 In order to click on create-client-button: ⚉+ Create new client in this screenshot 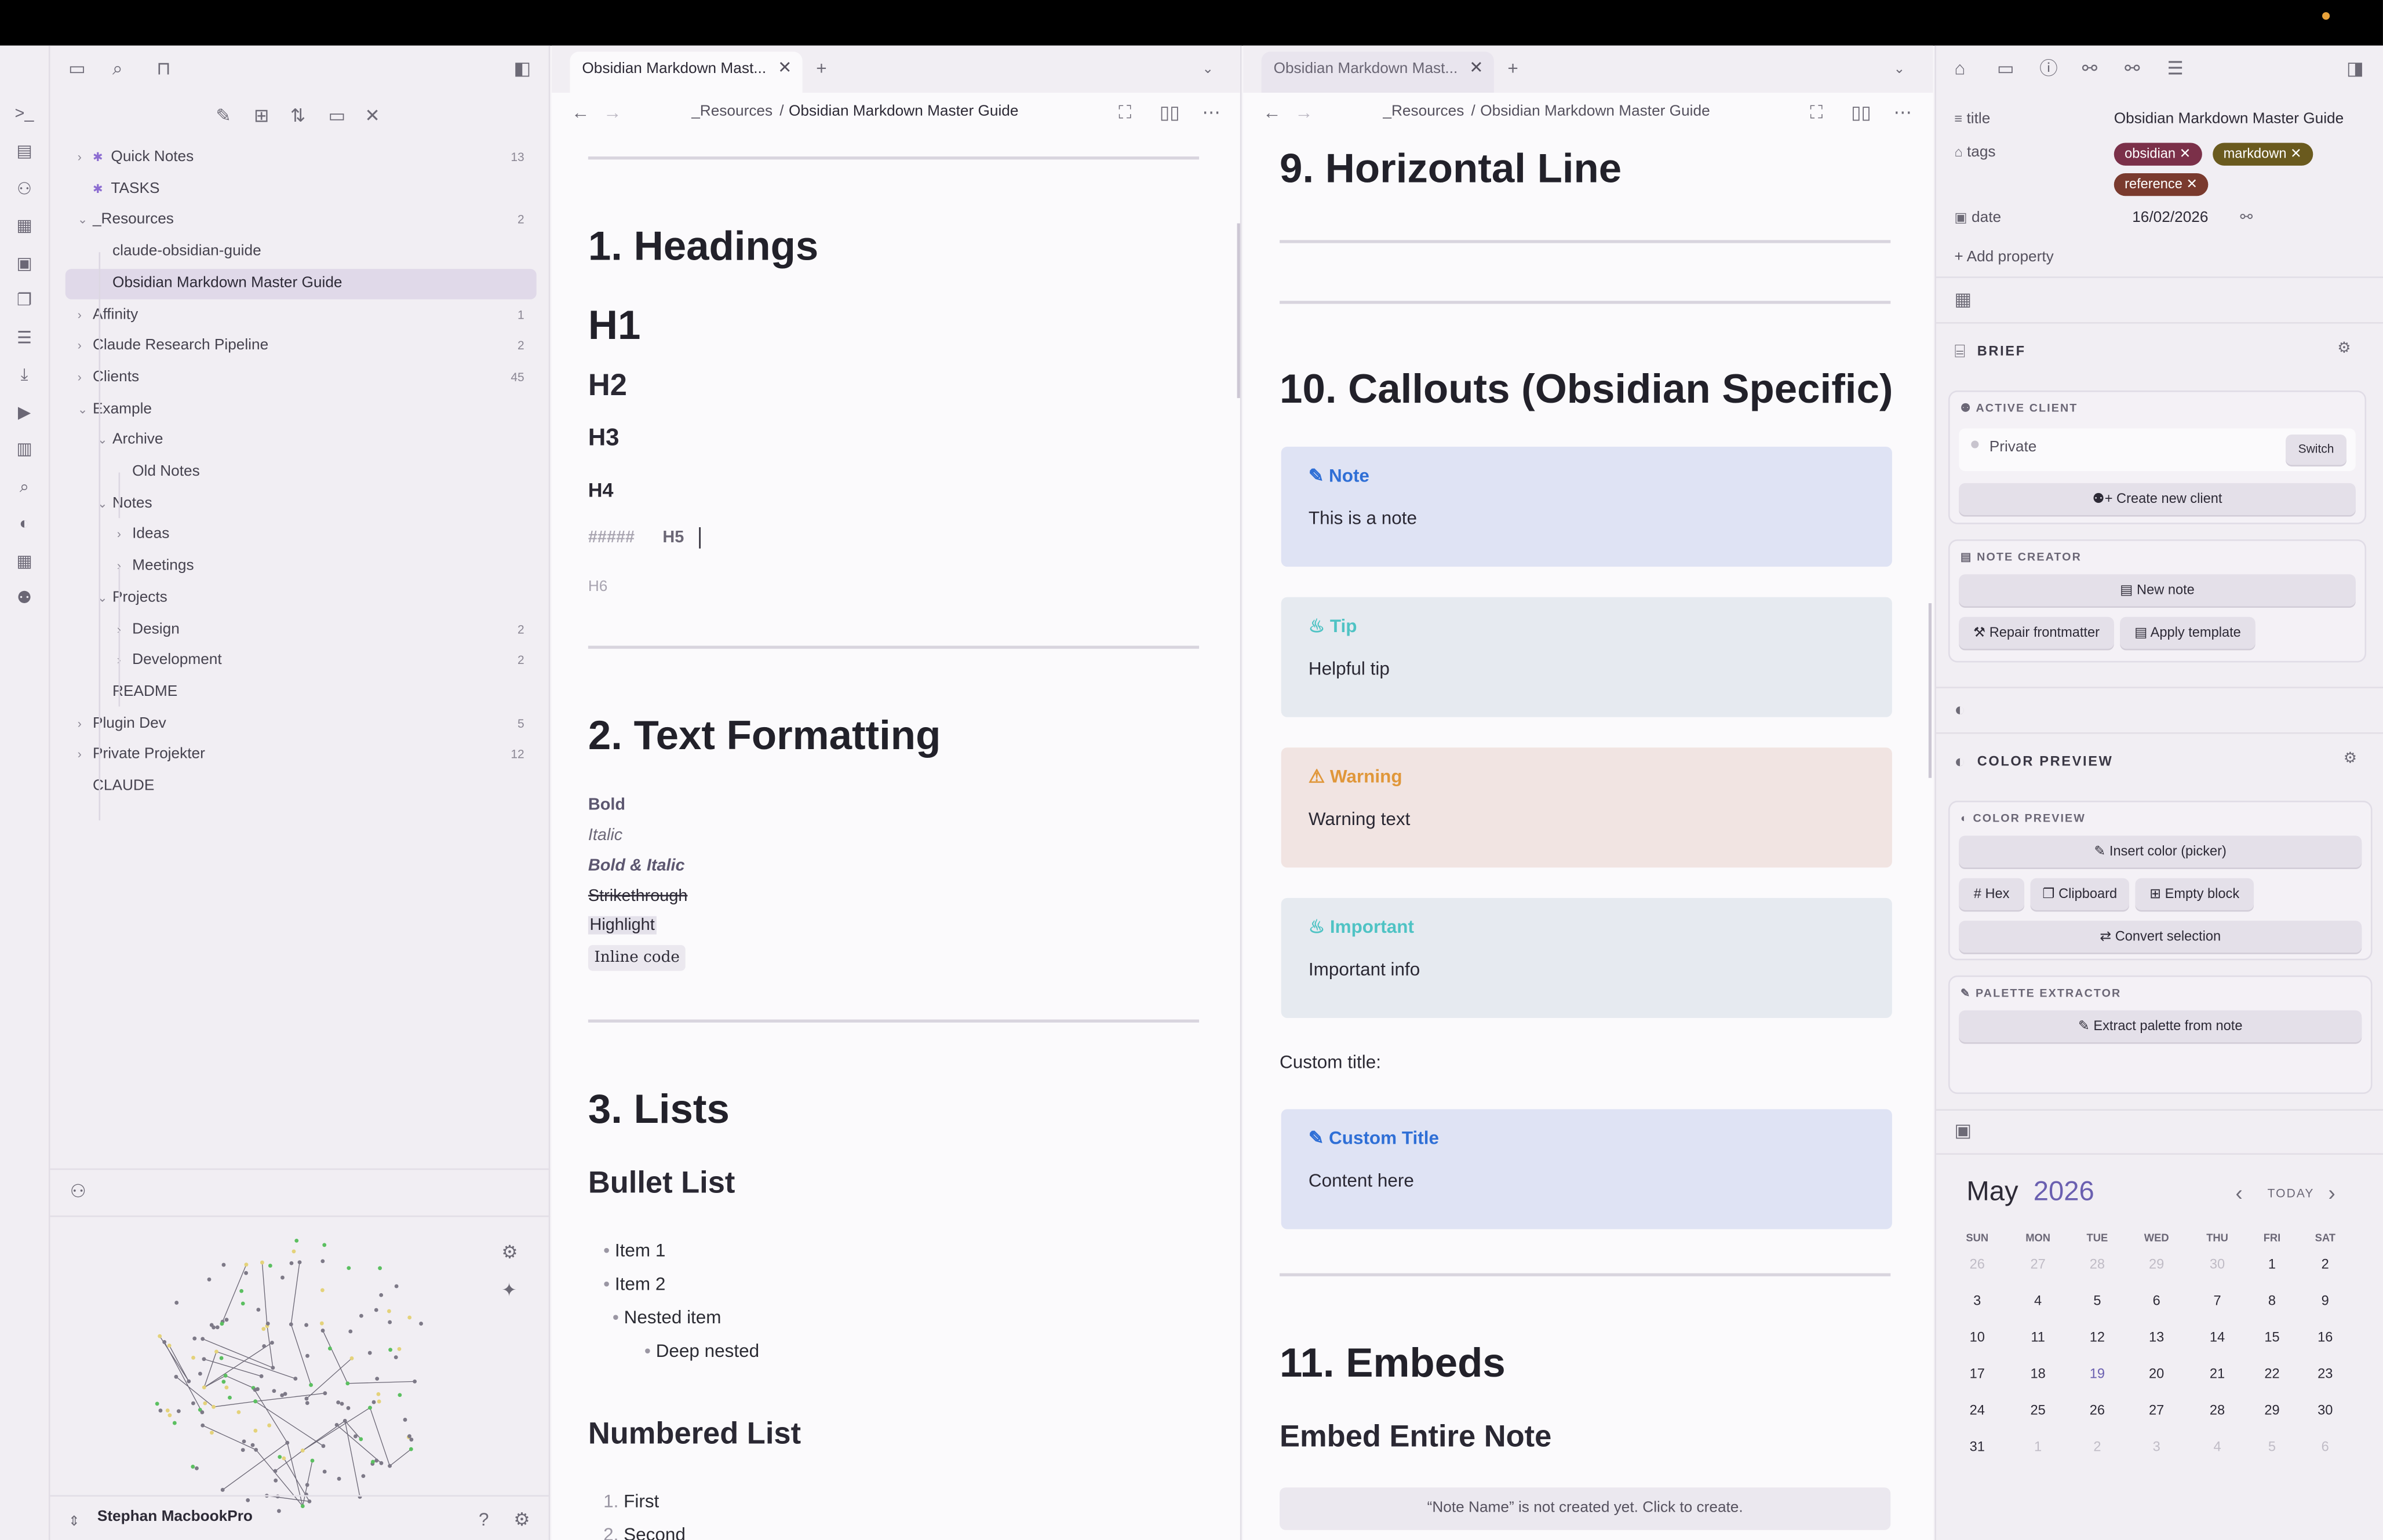, I will do `click(2157, 499)`.